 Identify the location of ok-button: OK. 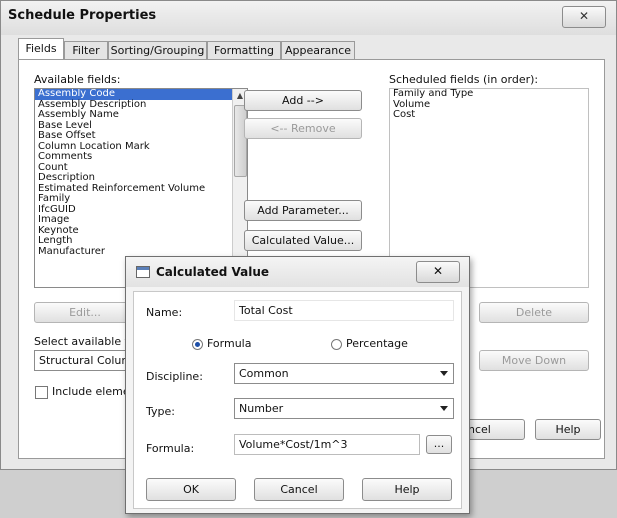
(191, 489).